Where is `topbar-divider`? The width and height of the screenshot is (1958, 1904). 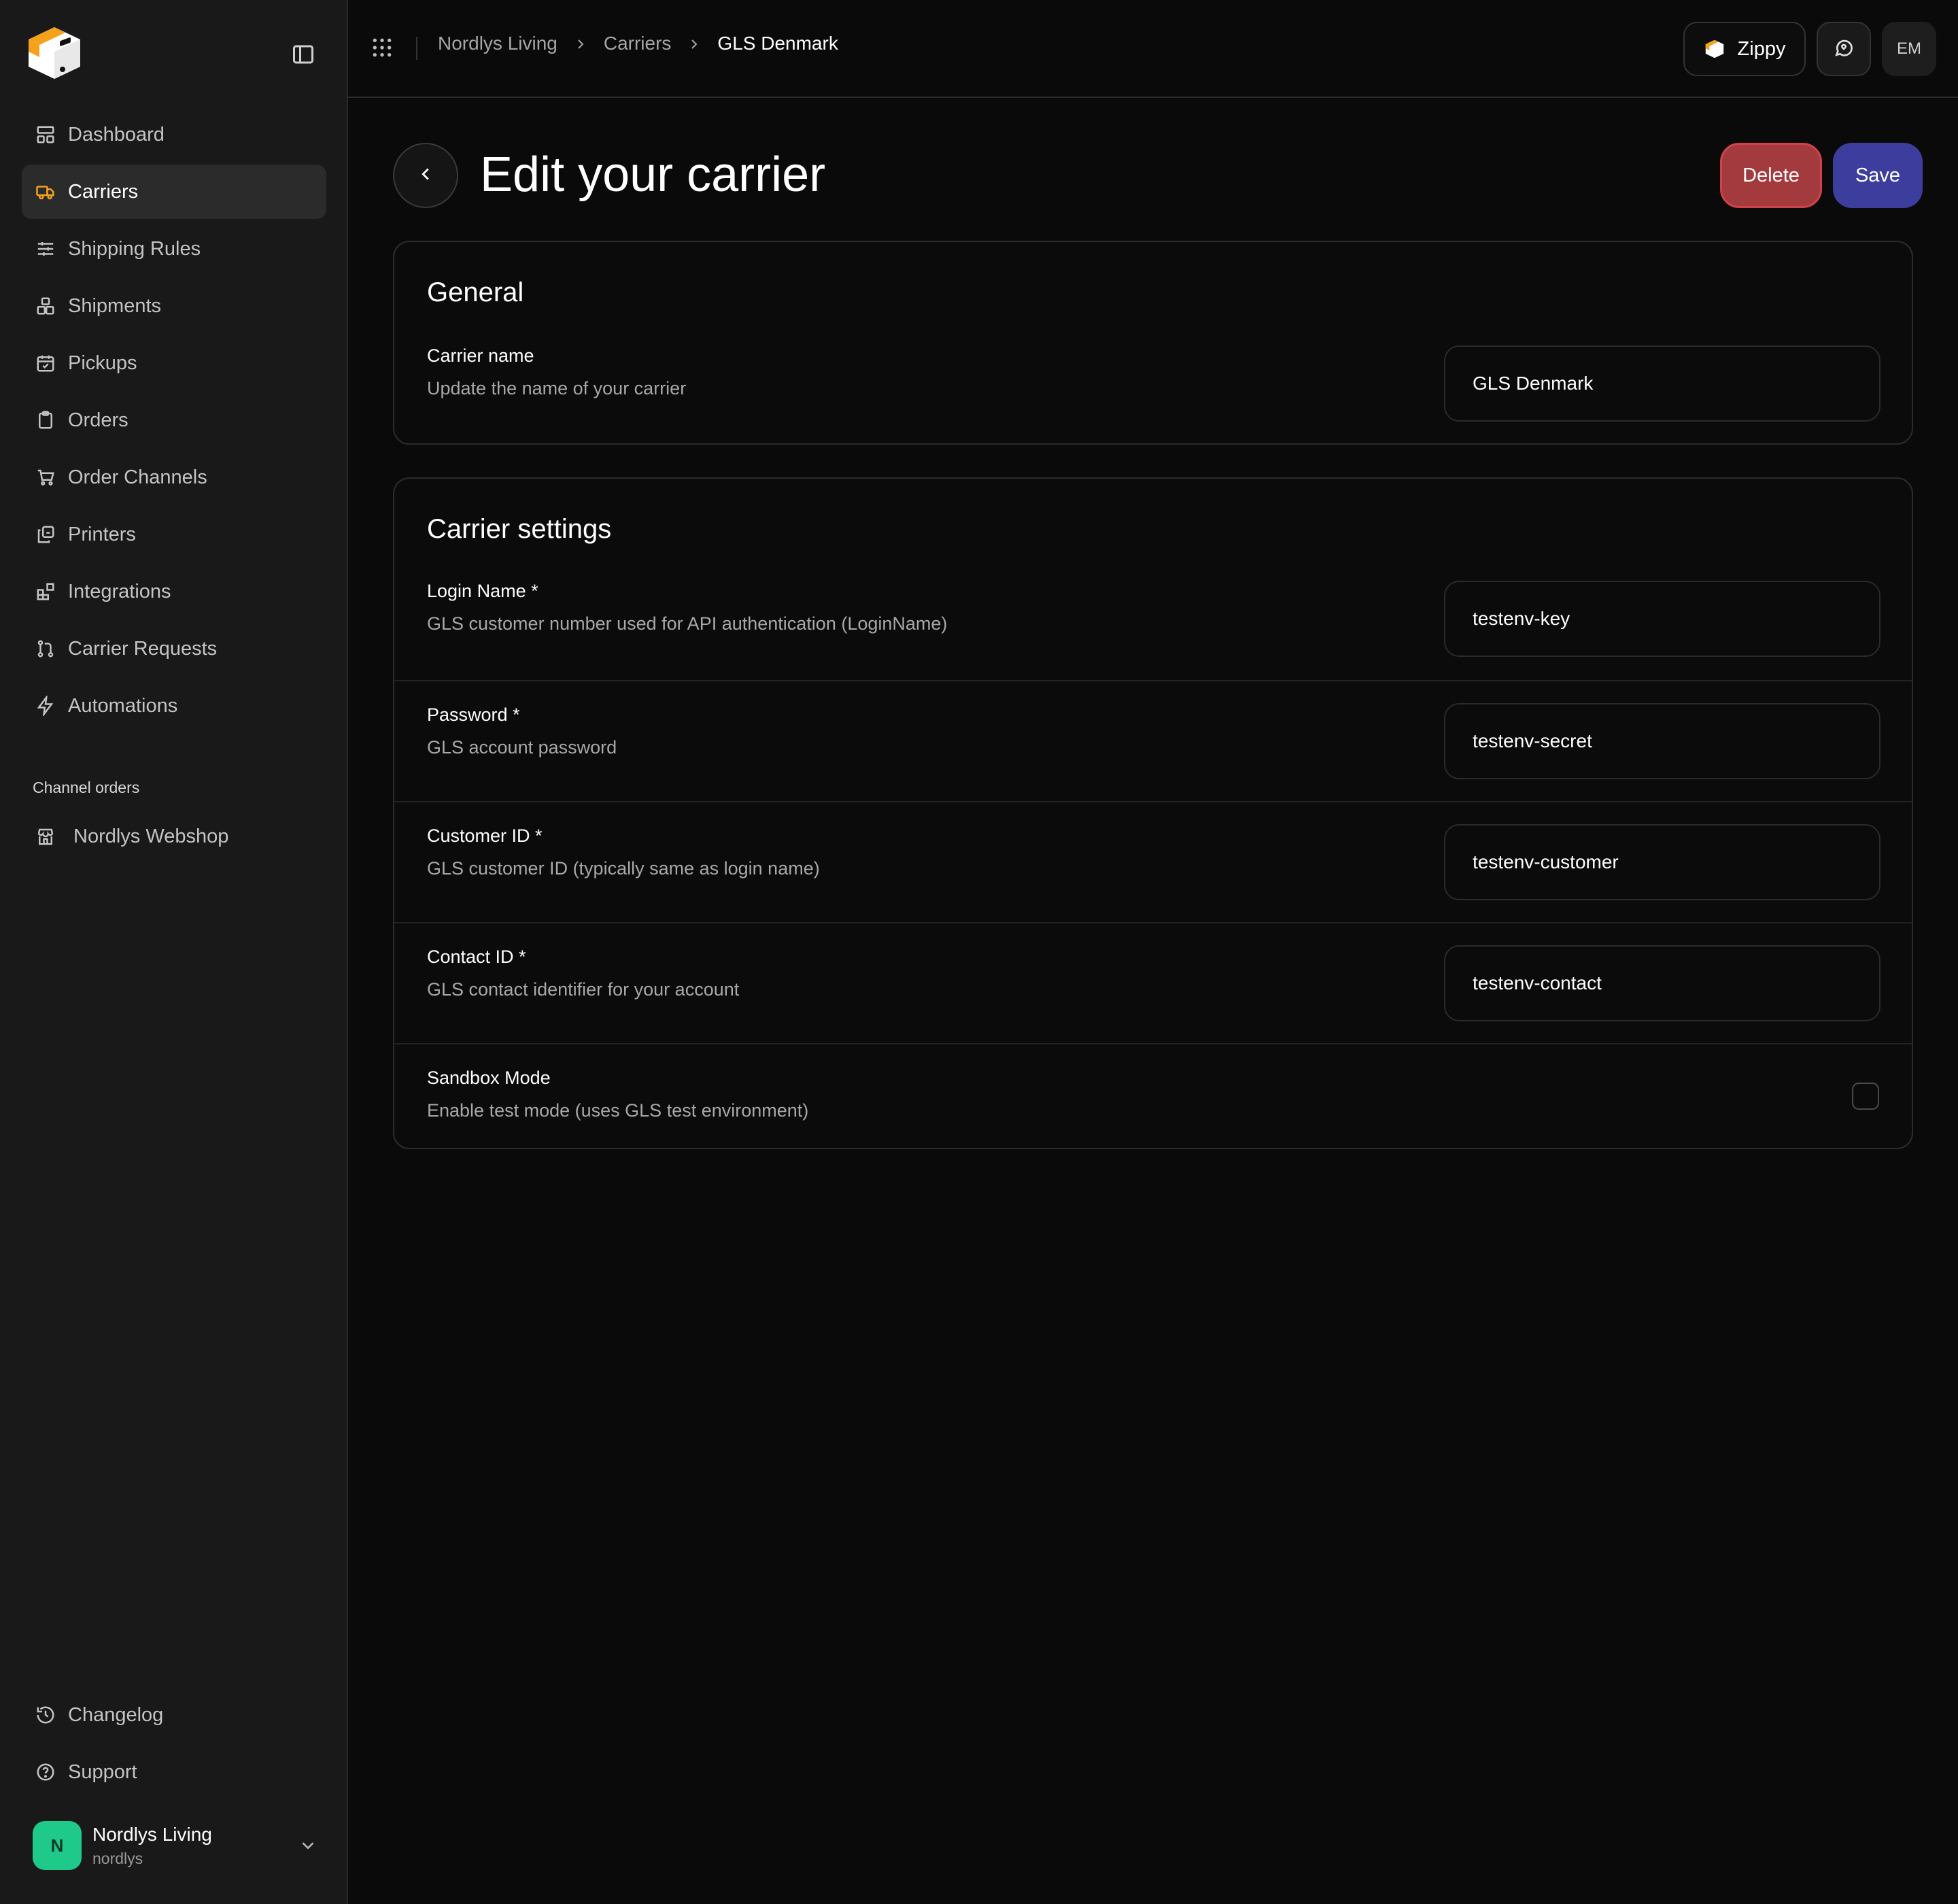
topbar-divider is located at coordinates (416, 49).